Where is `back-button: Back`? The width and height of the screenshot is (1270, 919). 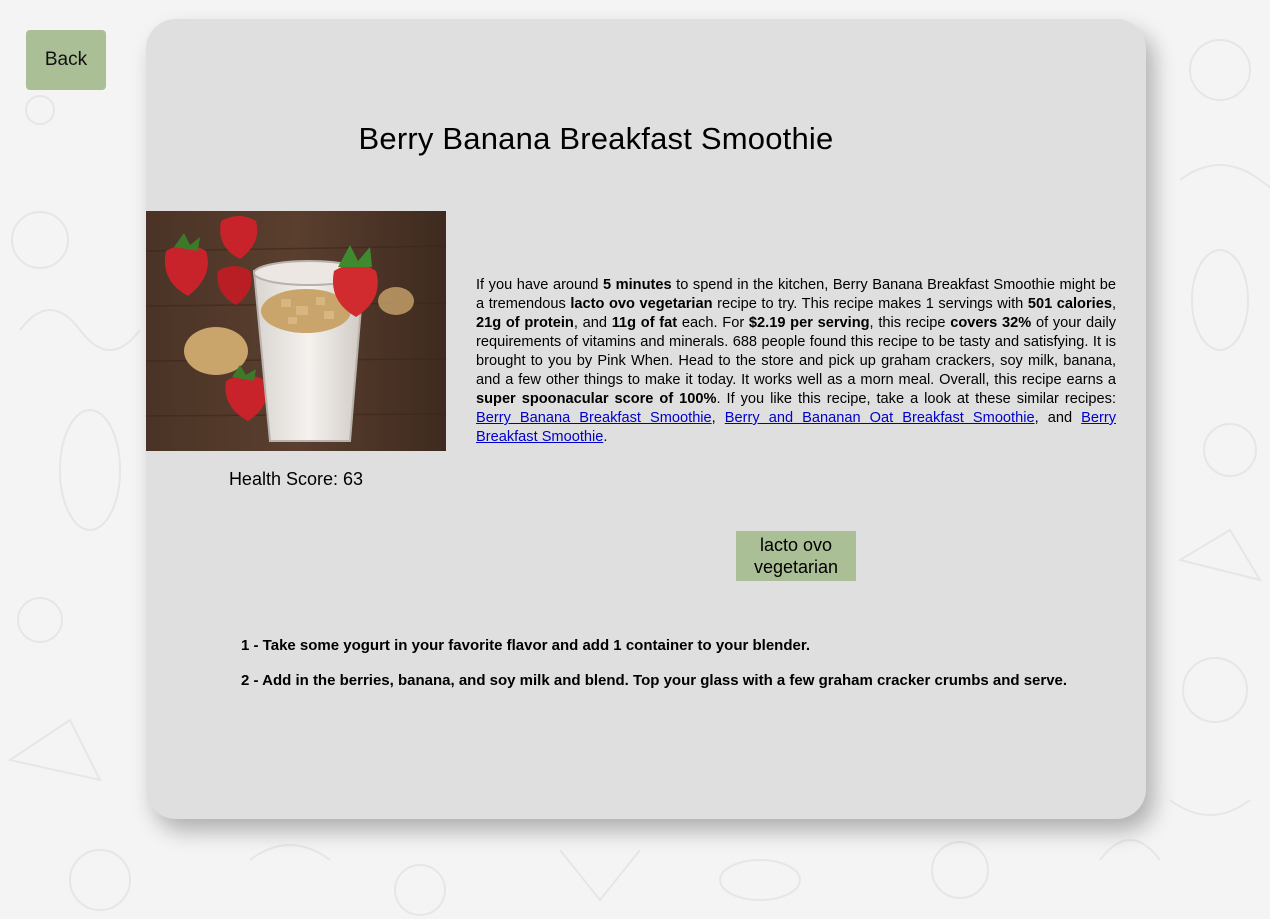 back-button: Back is located at coordinates (66, 60).